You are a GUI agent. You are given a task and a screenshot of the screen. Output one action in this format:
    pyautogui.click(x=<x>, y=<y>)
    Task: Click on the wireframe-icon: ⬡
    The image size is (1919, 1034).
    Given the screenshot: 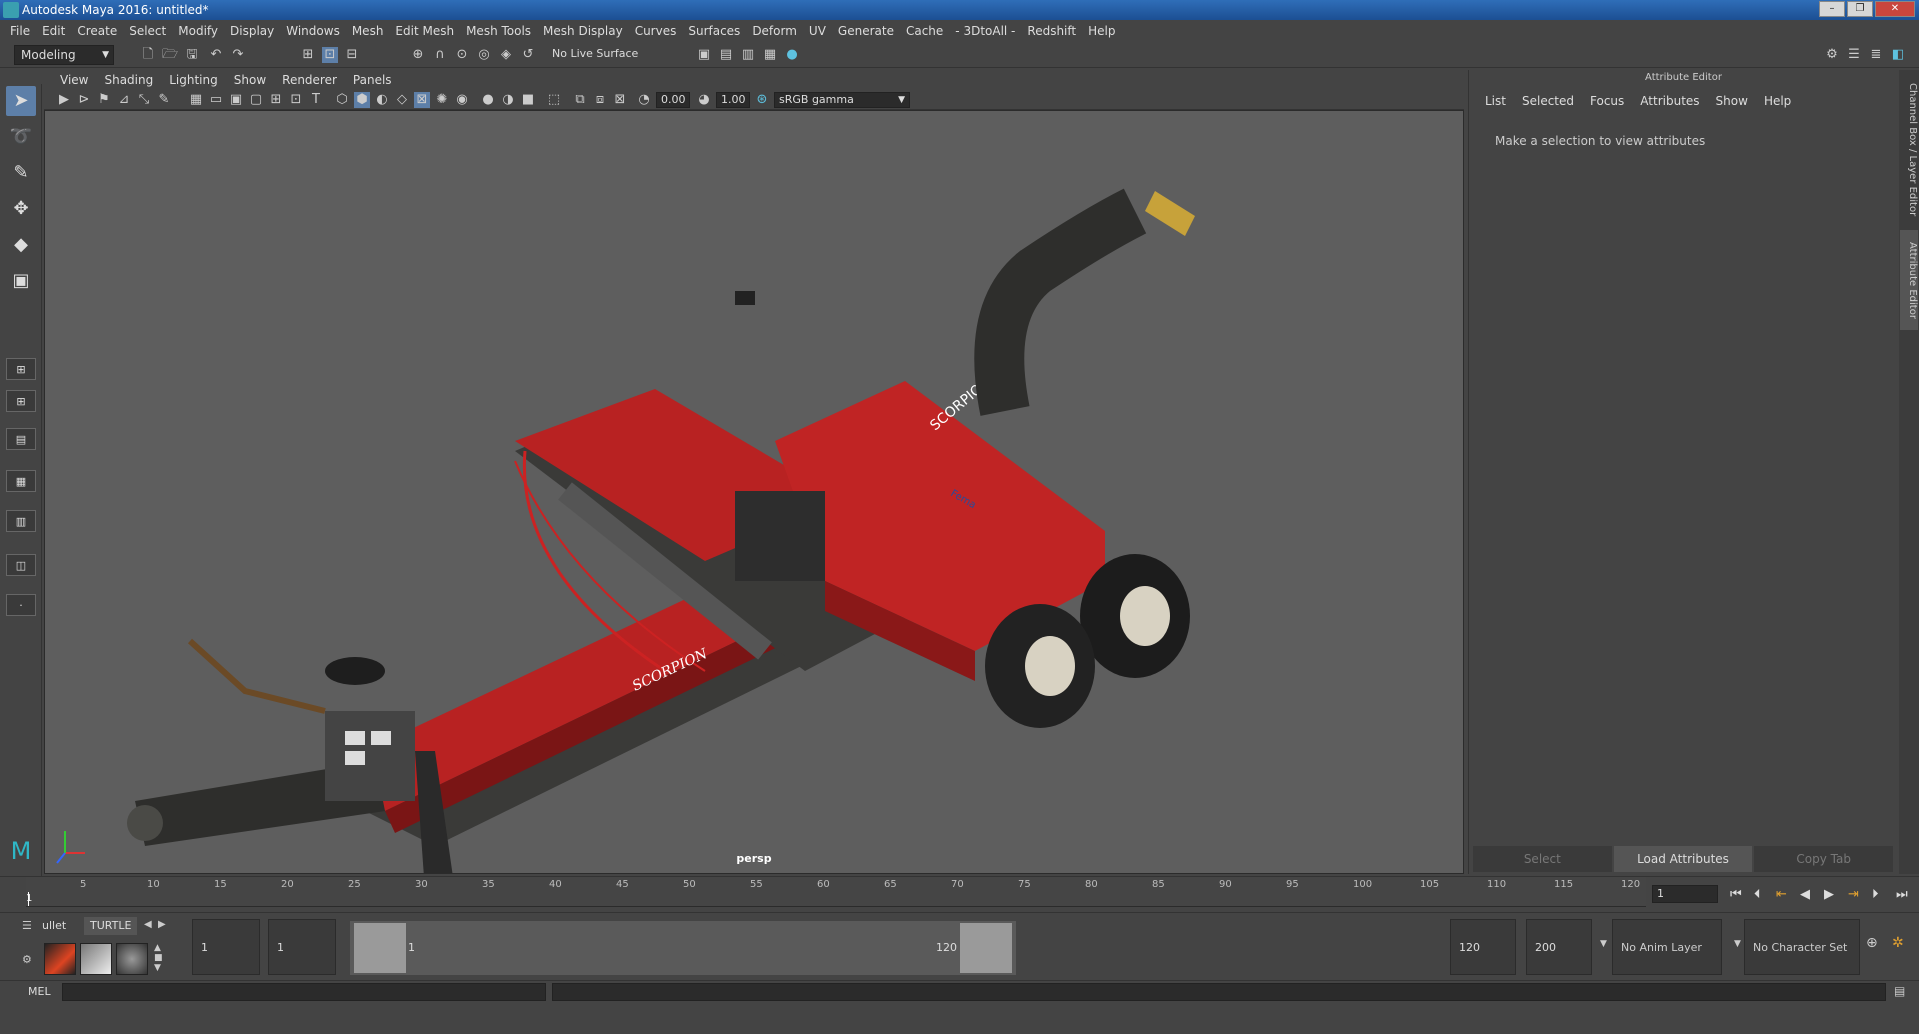 What is the action you would take?
    pyautogui.click(x=342, y=100)
    